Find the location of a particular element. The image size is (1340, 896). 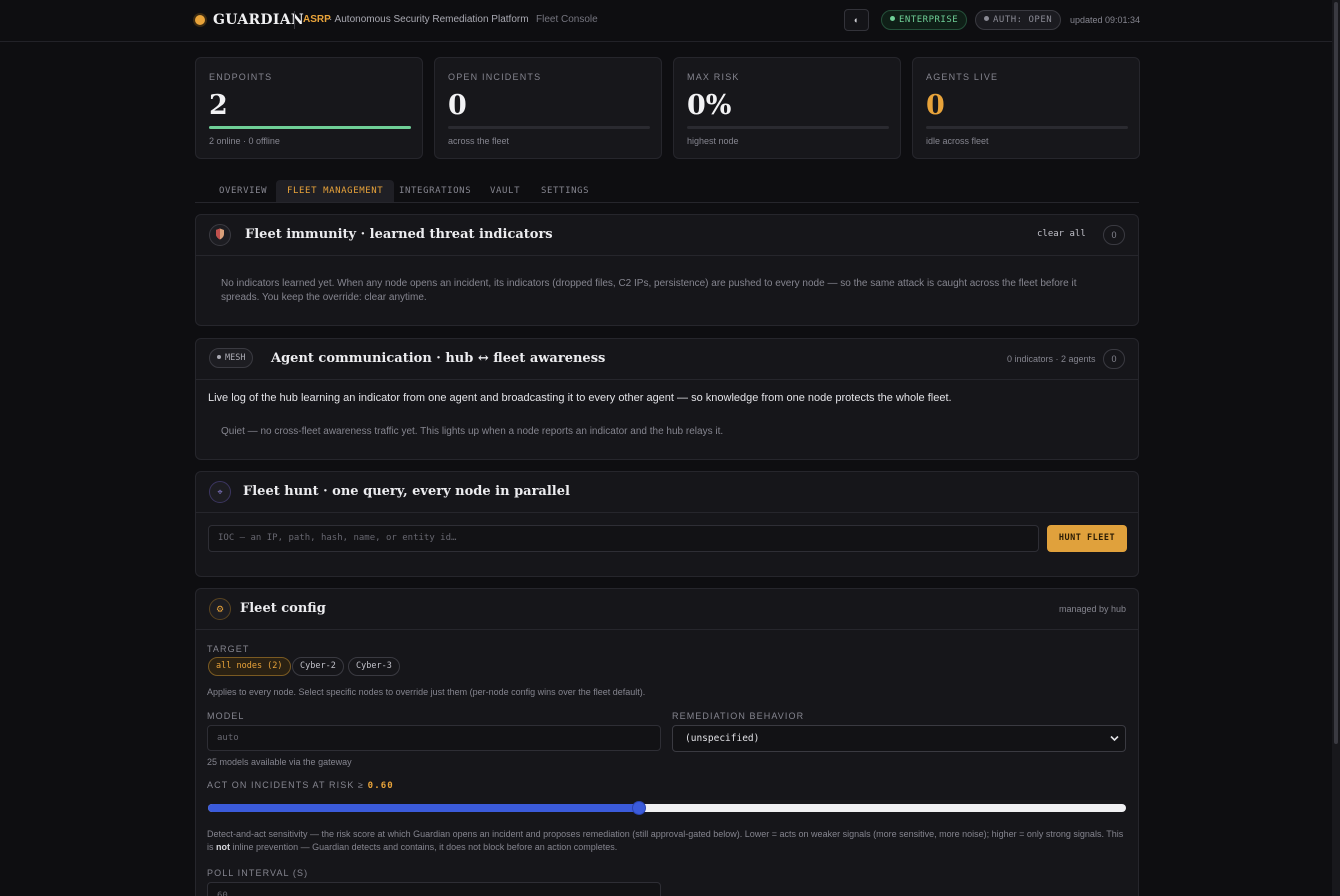

tab-vault: VAULT is located at coordinates (505, 191).